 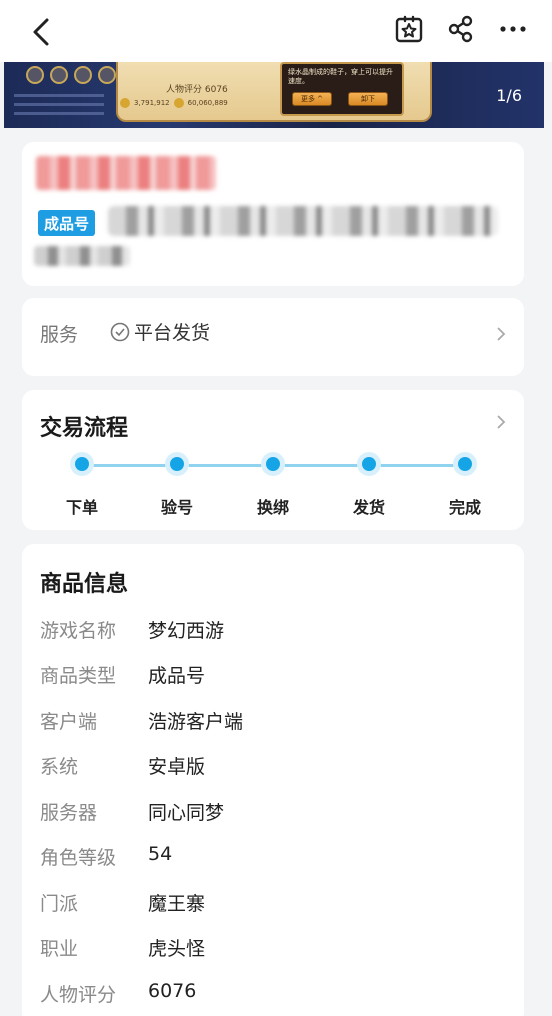 What do you see at coordinates (132, 631) in the screenshot?
I see `info-row-game: 游戏名称 梦幻西游` at bounding box center [132, 631].